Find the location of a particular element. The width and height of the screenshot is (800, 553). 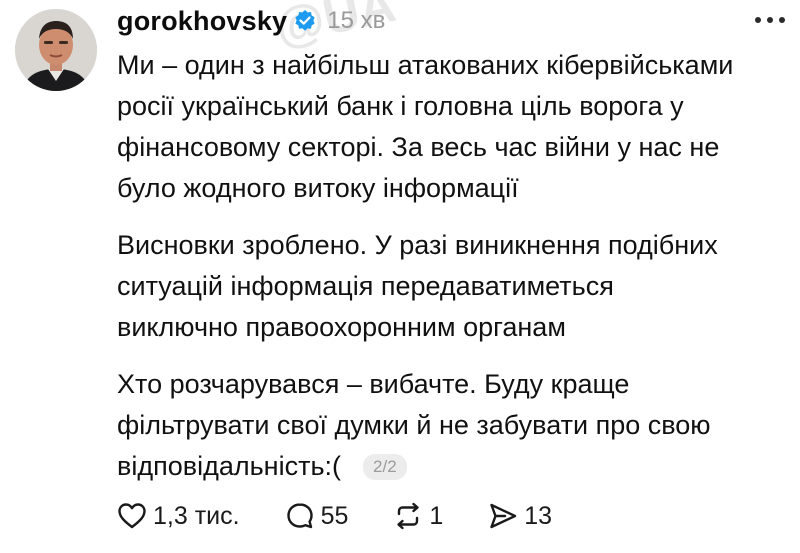

like-button: 1,3 тис. is located at coordinates (178, 516).